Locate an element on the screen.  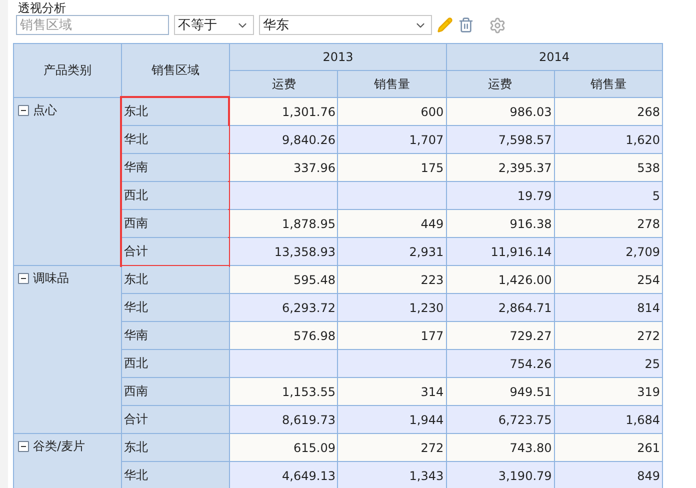
operator-select: 不等于 is located at coordinates (214, 25).